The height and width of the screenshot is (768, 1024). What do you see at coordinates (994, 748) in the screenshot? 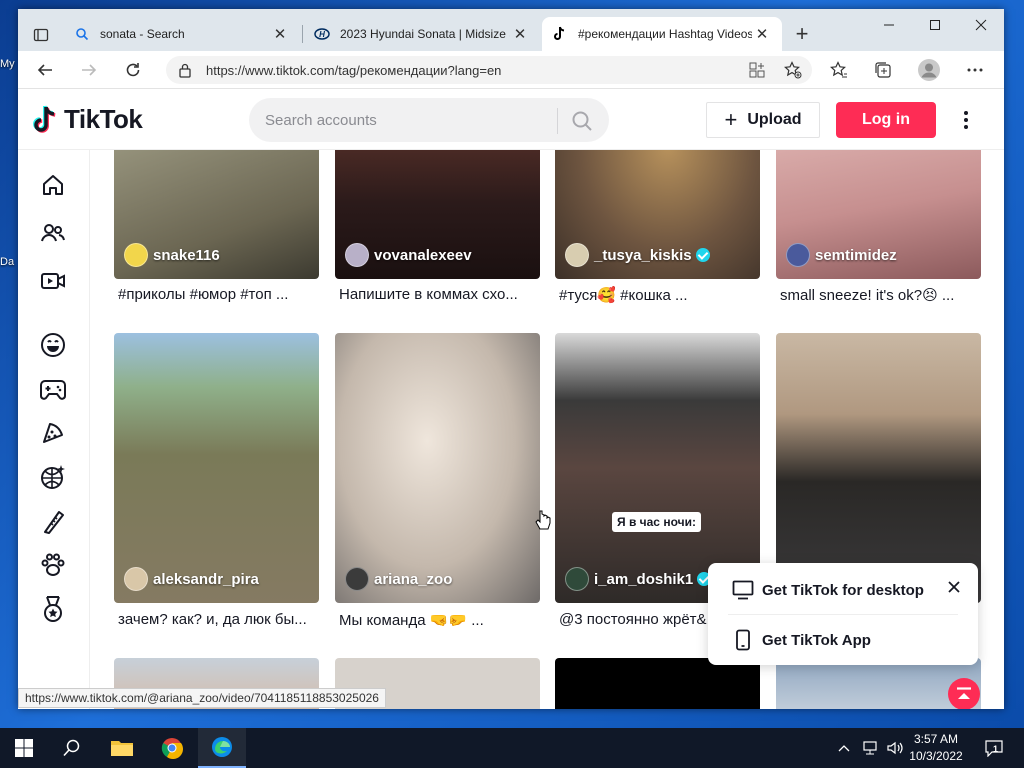
I see `notification-center: 1` at bounding box center [994, 748].